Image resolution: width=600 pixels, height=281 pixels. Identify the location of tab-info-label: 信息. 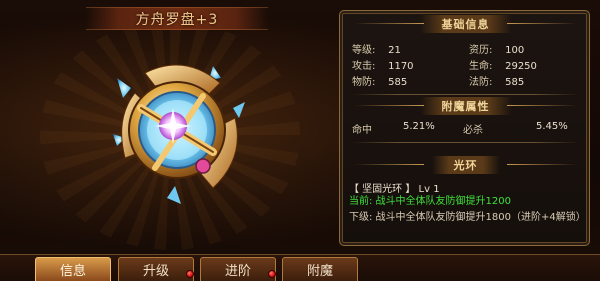
(72, 271).